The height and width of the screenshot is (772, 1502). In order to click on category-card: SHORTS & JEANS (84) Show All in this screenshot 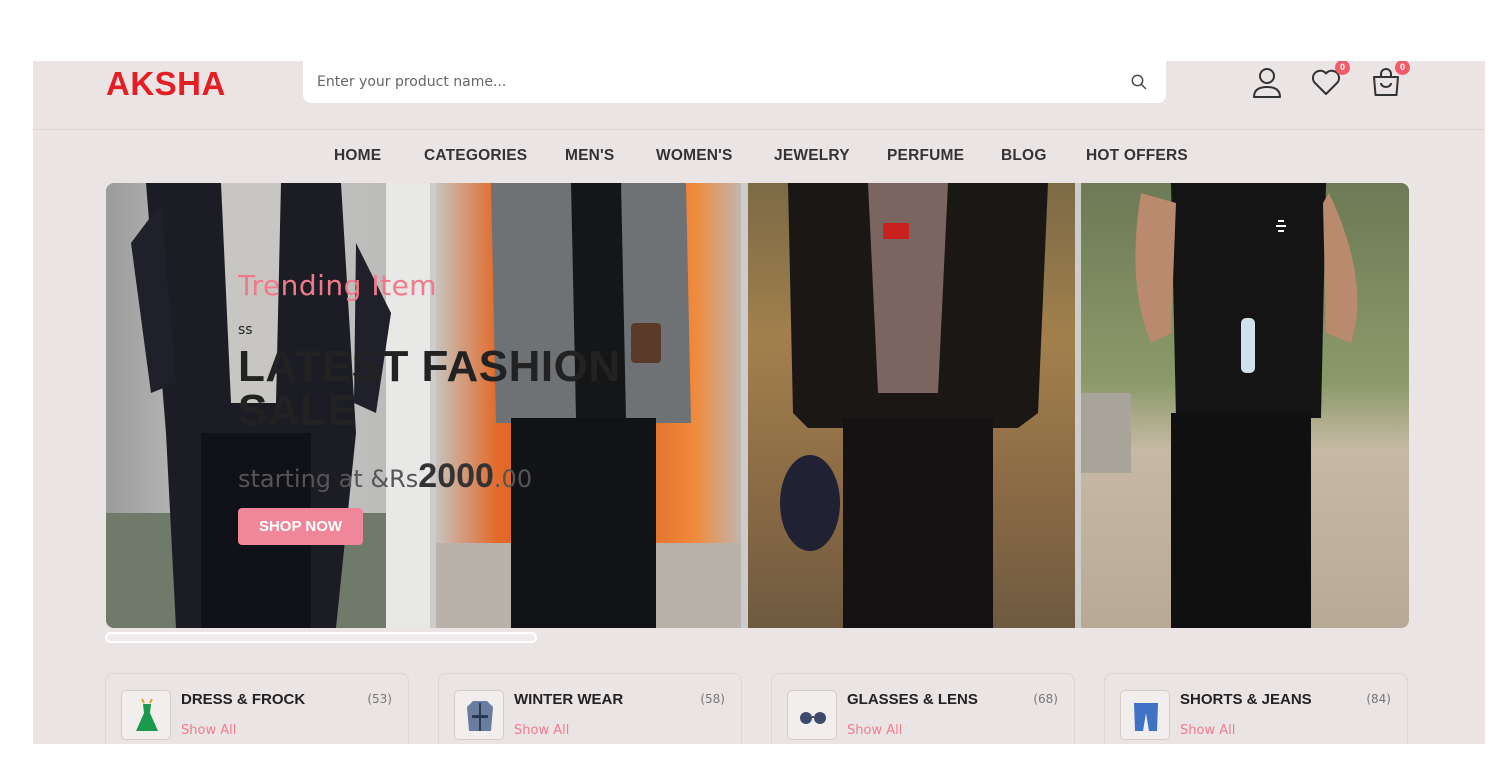, I will do `click(1256, 708)`.